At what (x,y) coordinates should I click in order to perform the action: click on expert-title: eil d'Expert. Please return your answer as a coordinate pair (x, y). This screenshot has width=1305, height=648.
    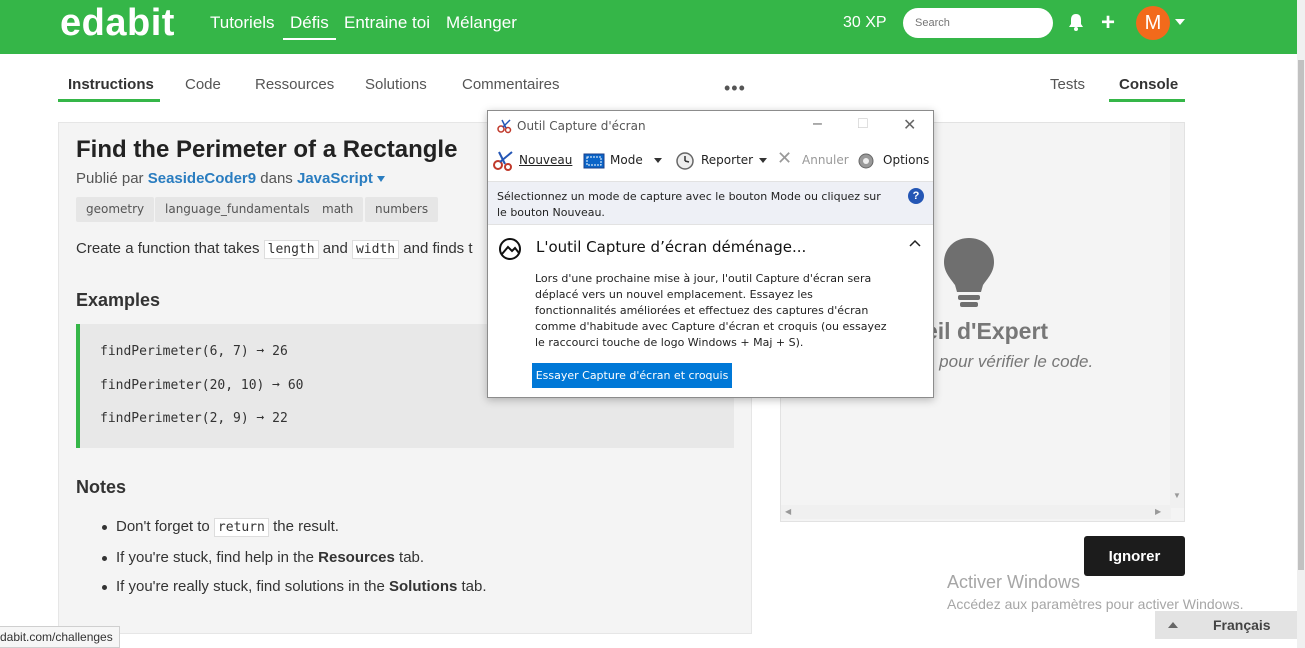
    Looking at the image, I should click on (987, 331).